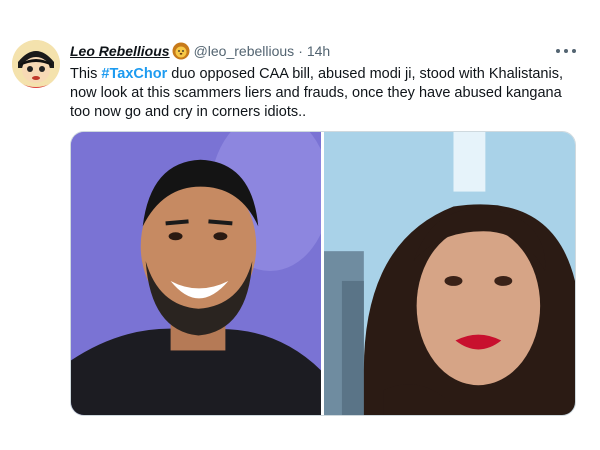 The height and width of the screenshot is (450, 600). I want to click on display-name: Leo Rebellious, so click(120, 51).